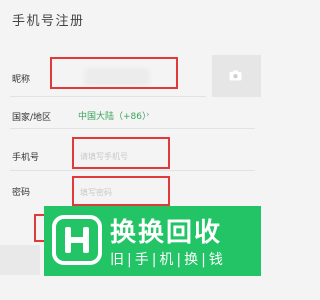 This screenshot has height=300, width=320. Describe the element at coordinates (20, 260) in the screenshot. I see `register-button` at that location.